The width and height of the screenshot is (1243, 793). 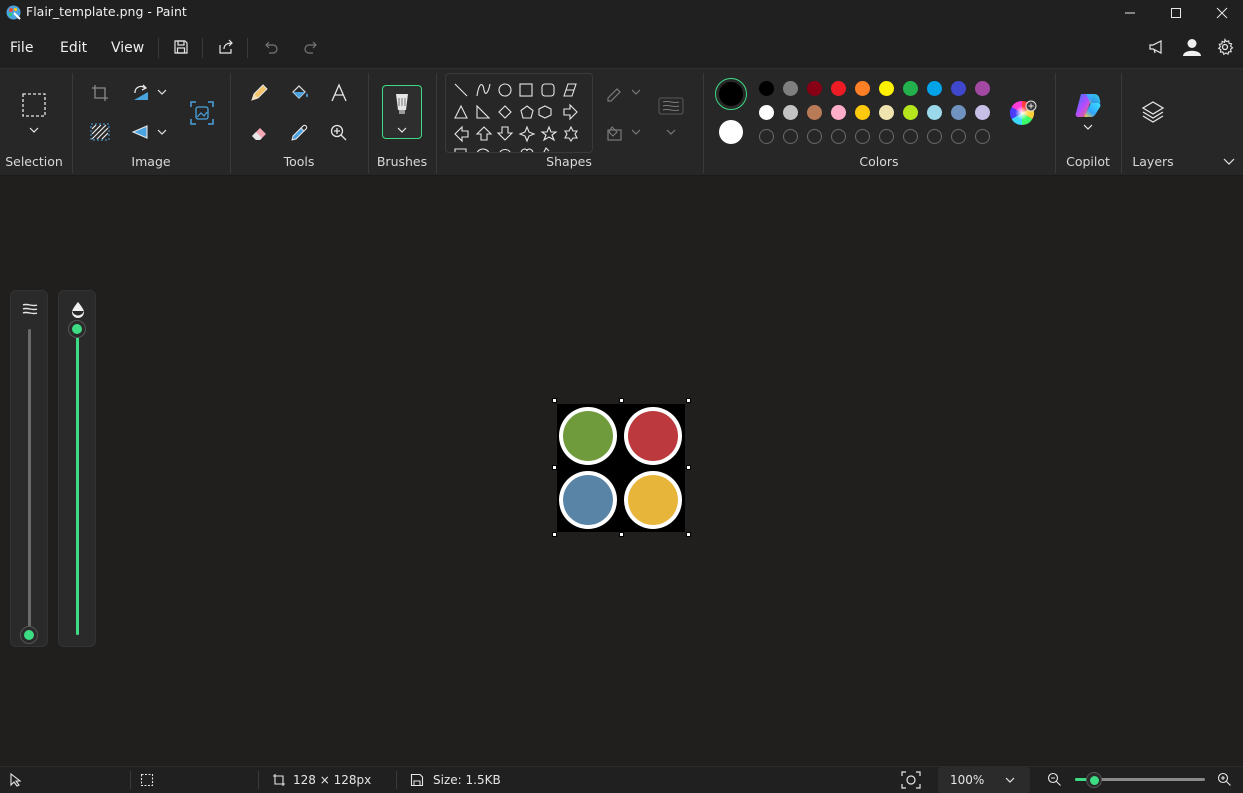 What do you see at coordinates (615, 133) in the screenshot?
I see `shape-fill-button` at bounding box center [615, 133].